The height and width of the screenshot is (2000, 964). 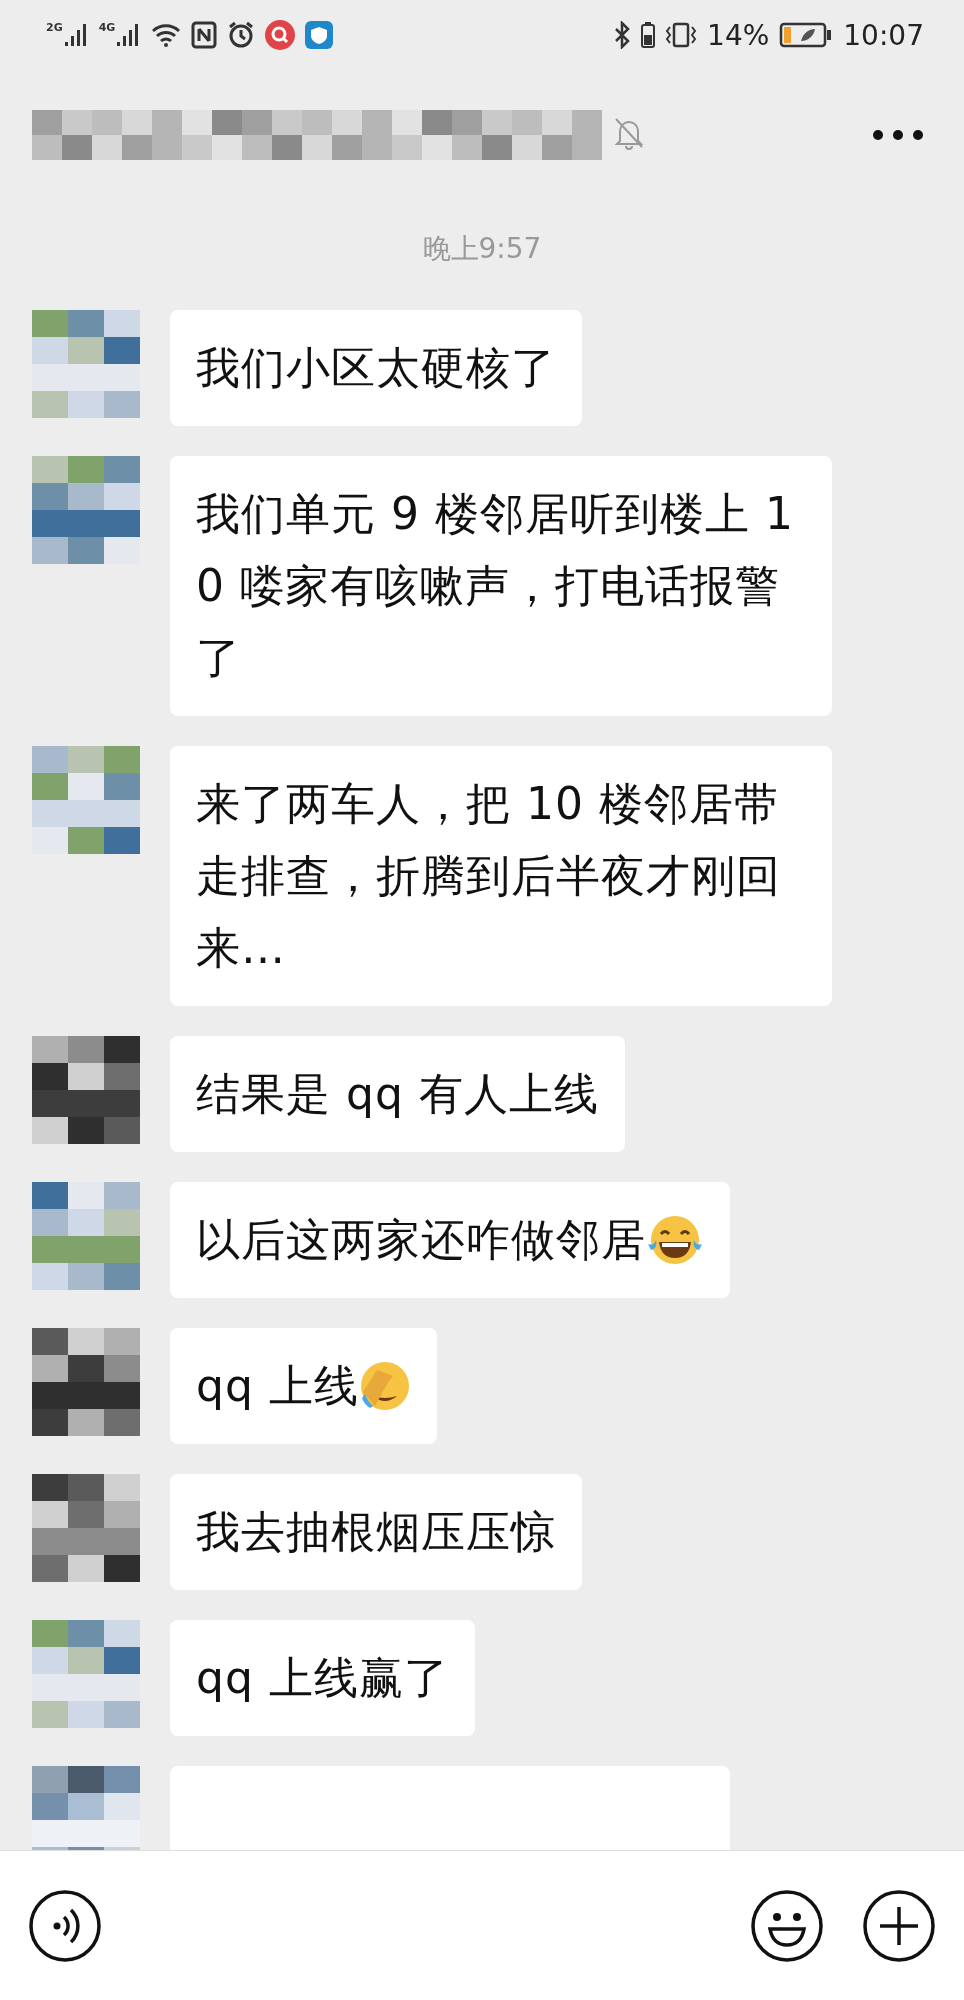 What do you see at coordinates (241, 35) in the screenshot?
I see `alarm-icon` at bounding box center [241, 35].